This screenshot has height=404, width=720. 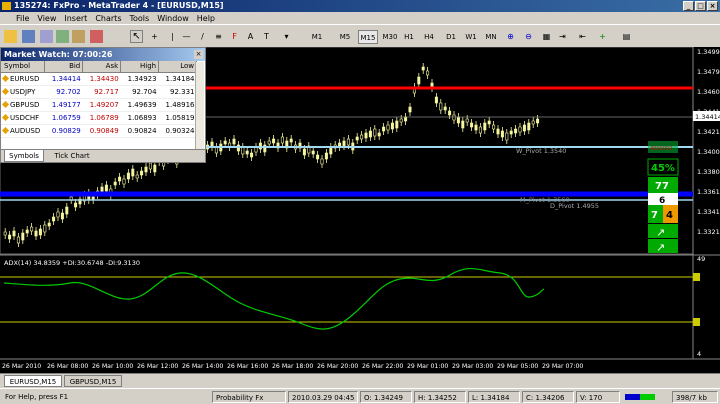 I want to click on profiles-icon, so click(x=28, y=36).